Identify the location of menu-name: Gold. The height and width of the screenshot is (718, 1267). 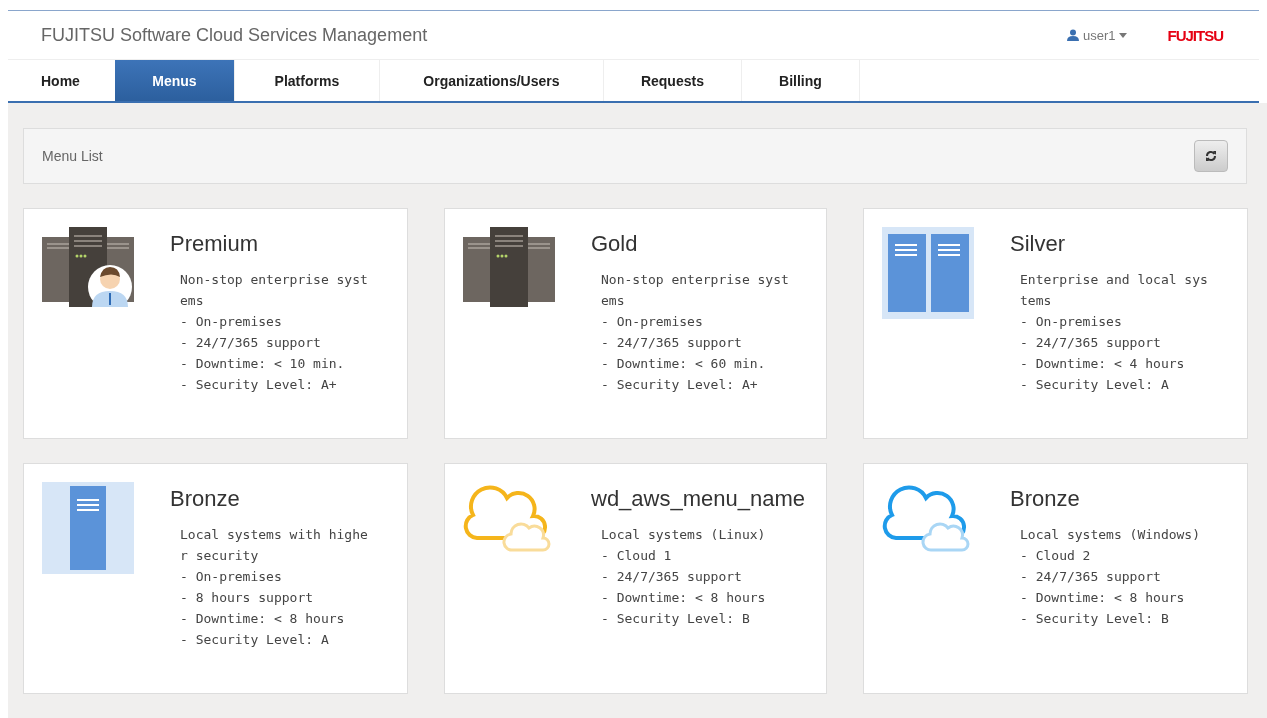
(615, 244).